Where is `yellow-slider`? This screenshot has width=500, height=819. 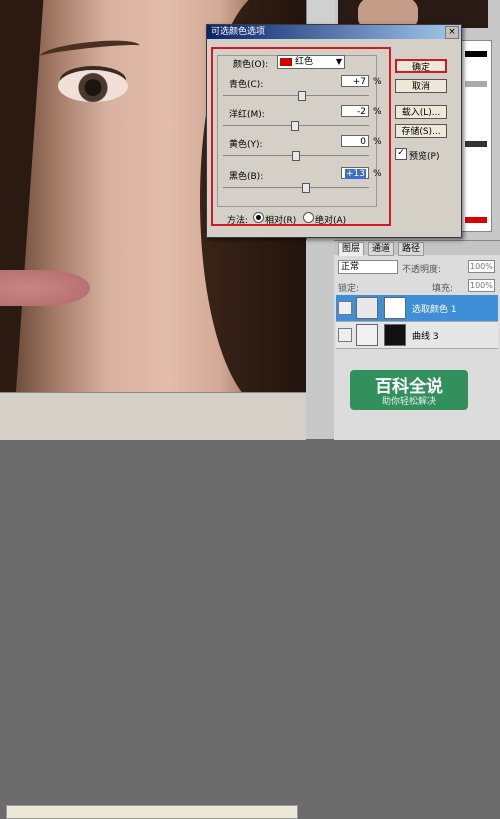
yellow-slider is located at coordinates (296, 156).